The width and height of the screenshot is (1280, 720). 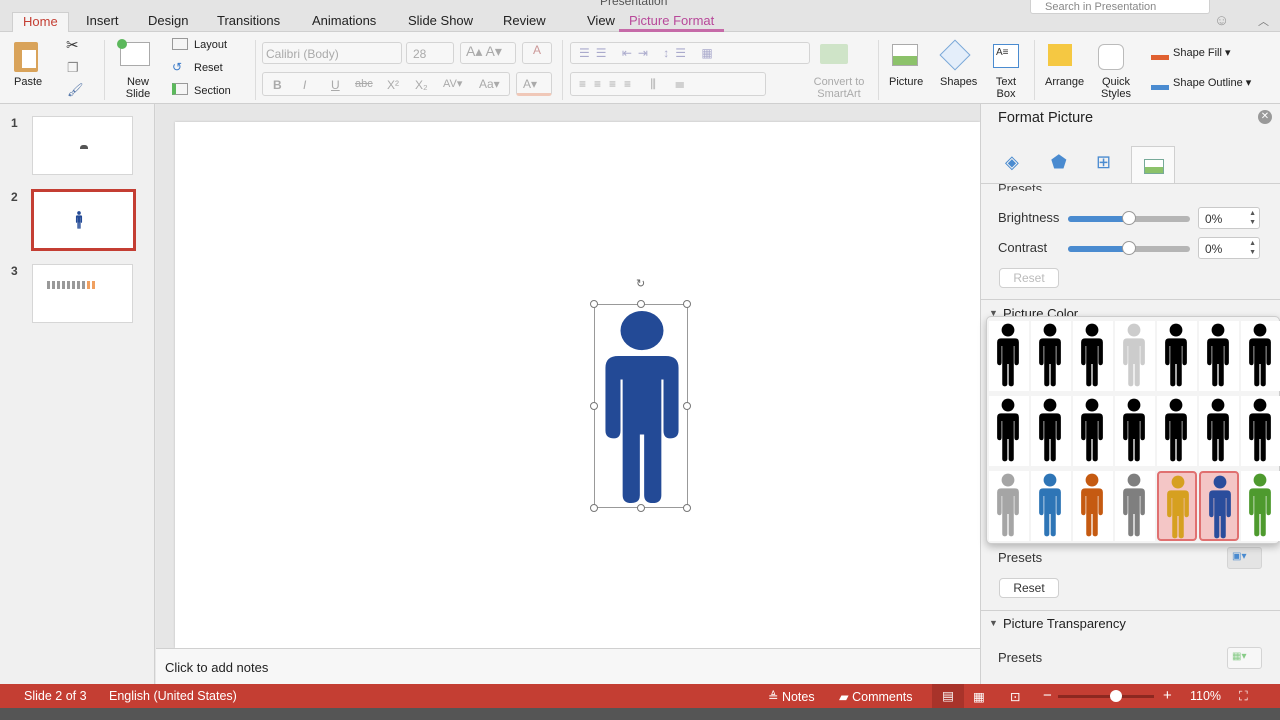 I want to click on tab-picture-format: Picture Format, so click(x=672, y=22).